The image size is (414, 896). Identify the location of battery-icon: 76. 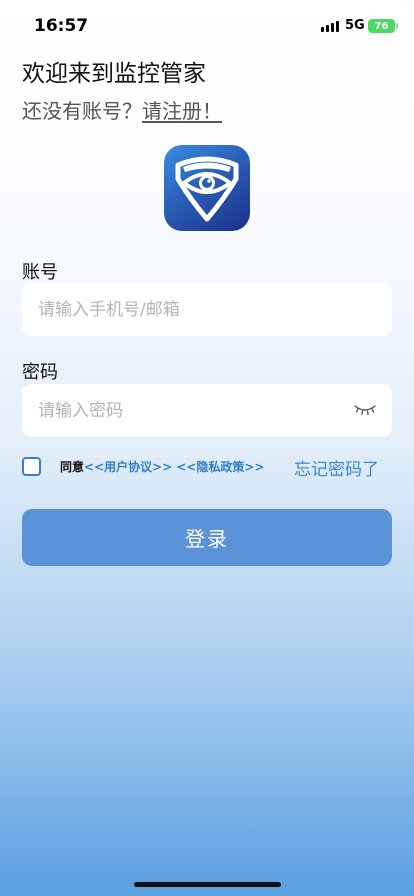
(383, 26).